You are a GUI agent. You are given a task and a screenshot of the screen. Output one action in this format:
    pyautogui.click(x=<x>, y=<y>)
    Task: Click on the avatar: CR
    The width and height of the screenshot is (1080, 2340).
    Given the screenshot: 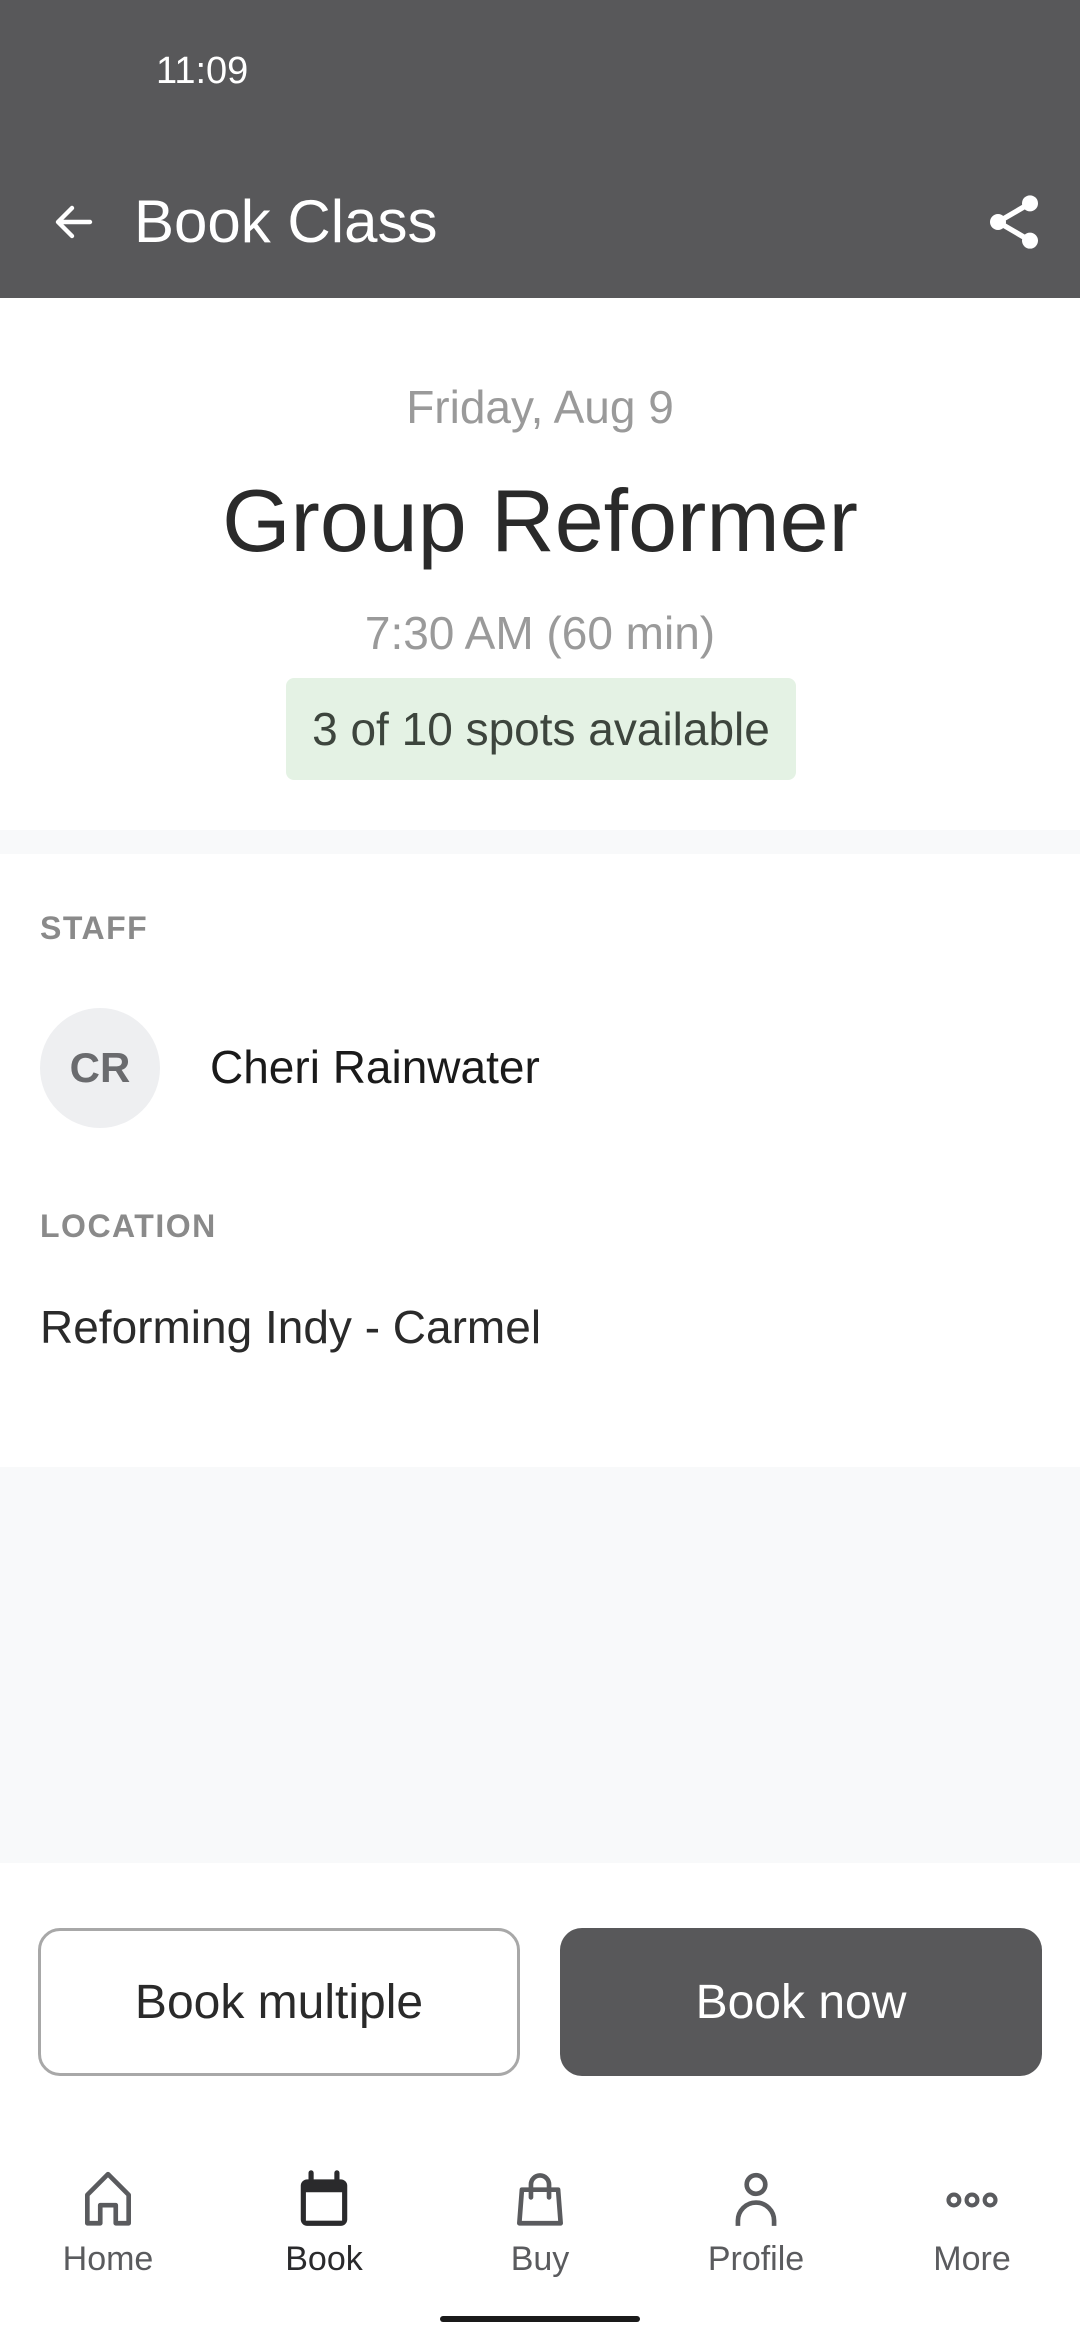 What is the action you would take?
    pyautogui.click(x=100, y=1068)
    